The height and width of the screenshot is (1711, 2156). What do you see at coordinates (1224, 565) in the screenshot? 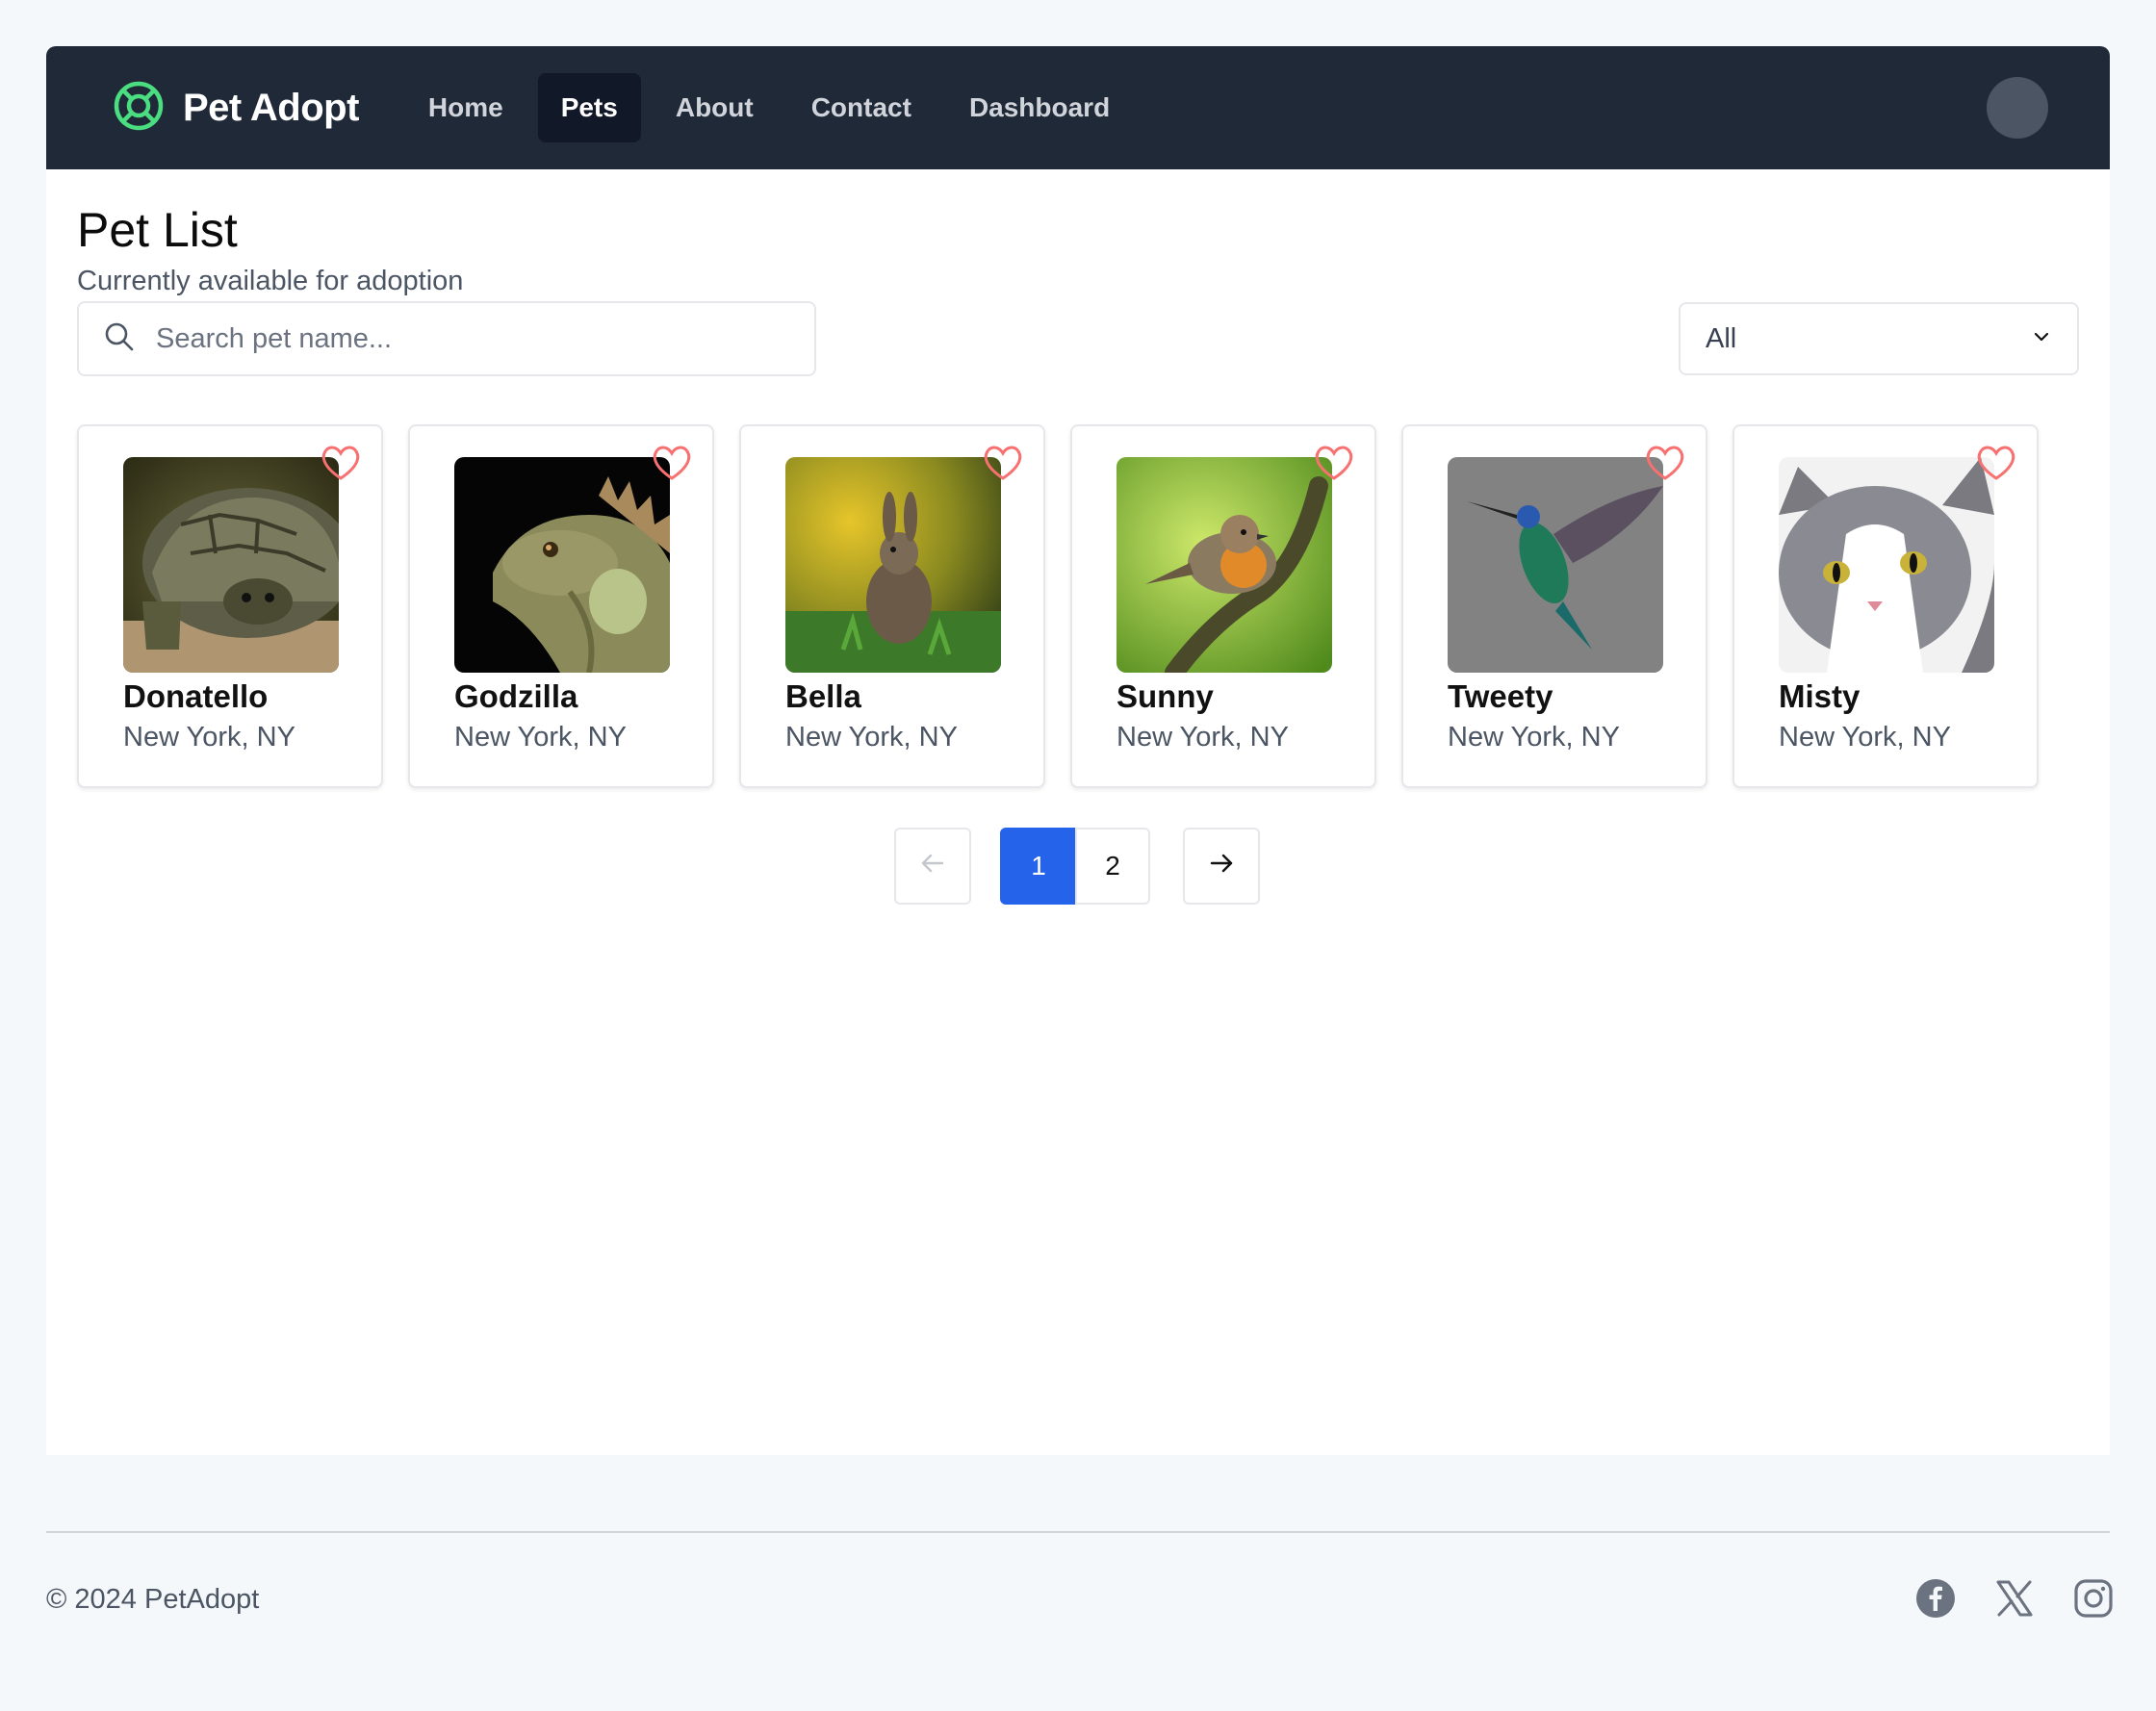
I see `pet-photo-robin` at bounding box center [1224, 565].